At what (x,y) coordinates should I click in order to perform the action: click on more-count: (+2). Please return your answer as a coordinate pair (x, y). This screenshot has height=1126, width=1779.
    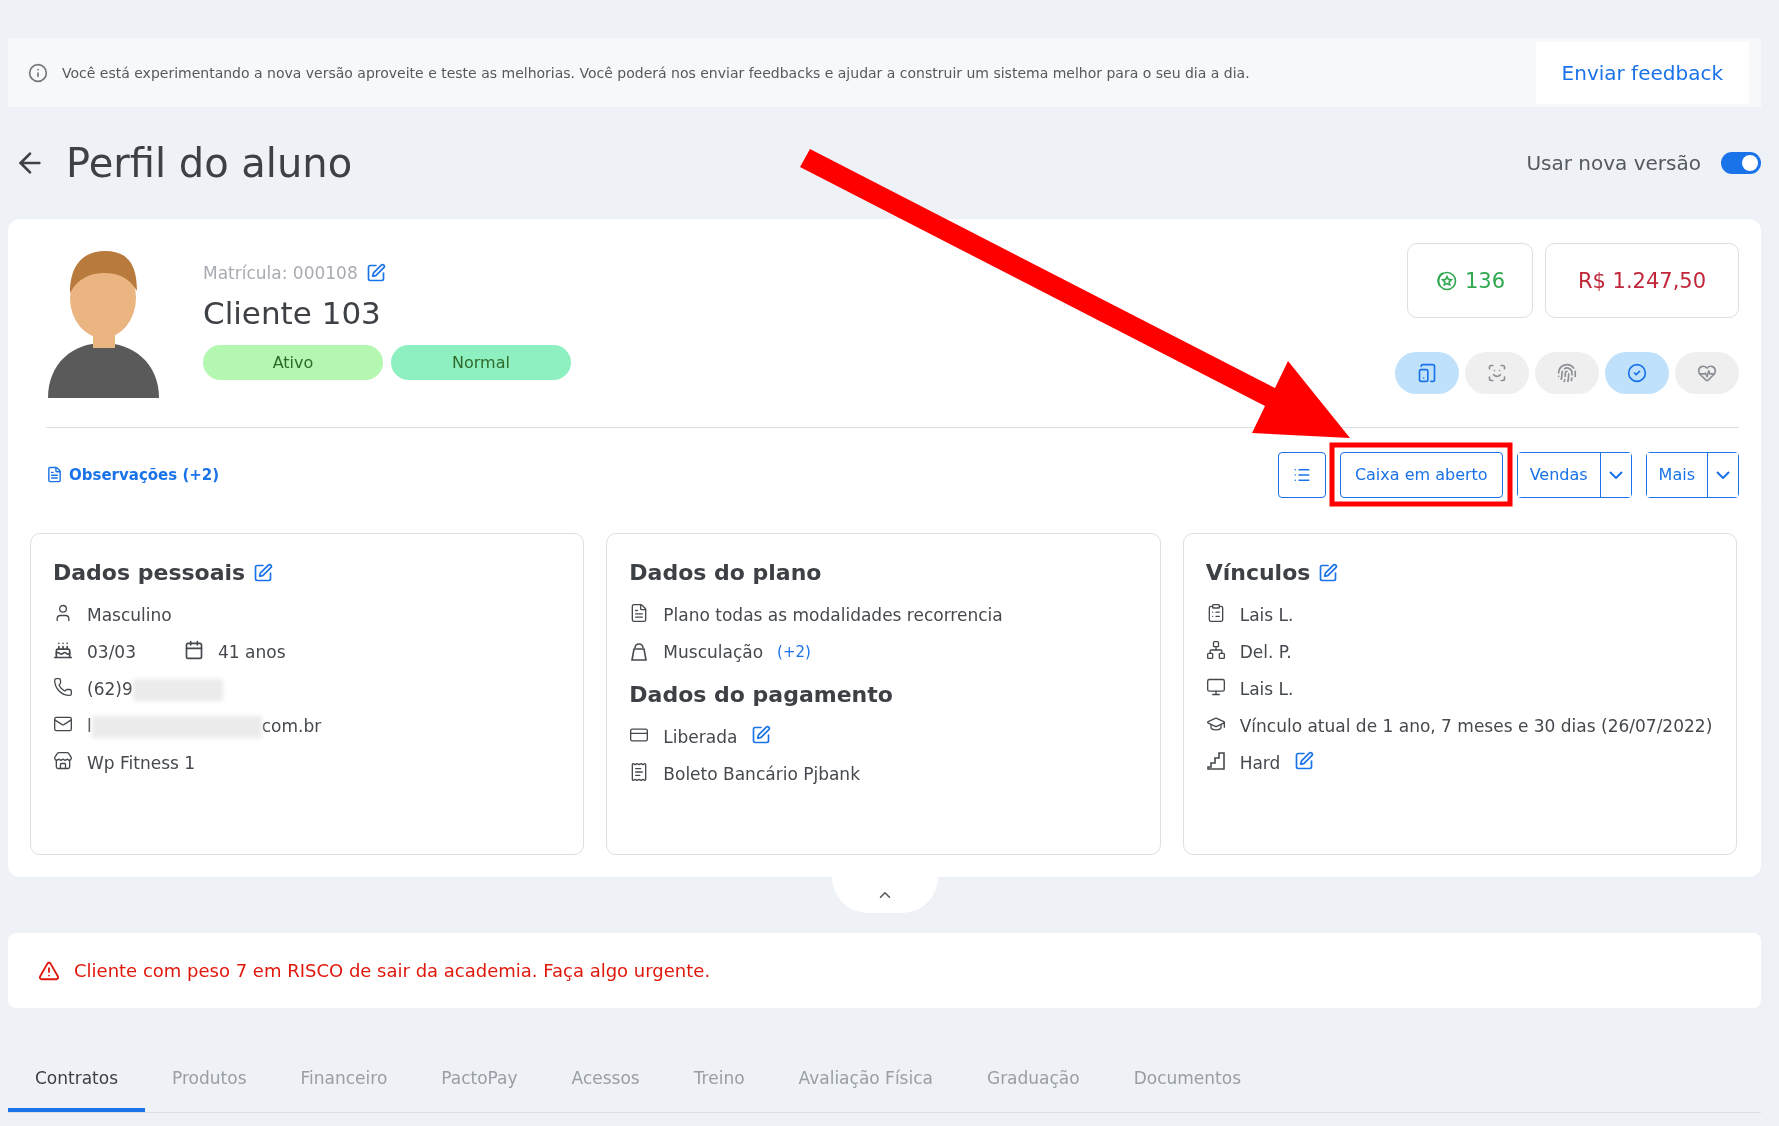
    Looking at the image, I should click on (794, 652).